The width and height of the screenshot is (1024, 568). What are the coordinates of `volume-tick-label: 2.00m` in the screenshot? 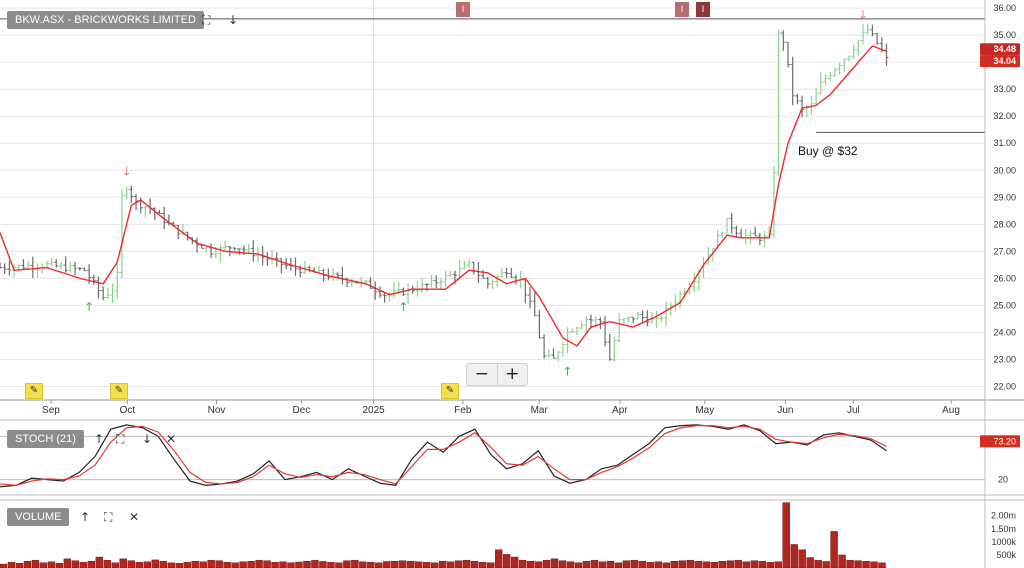 It's located at (1003, 516).